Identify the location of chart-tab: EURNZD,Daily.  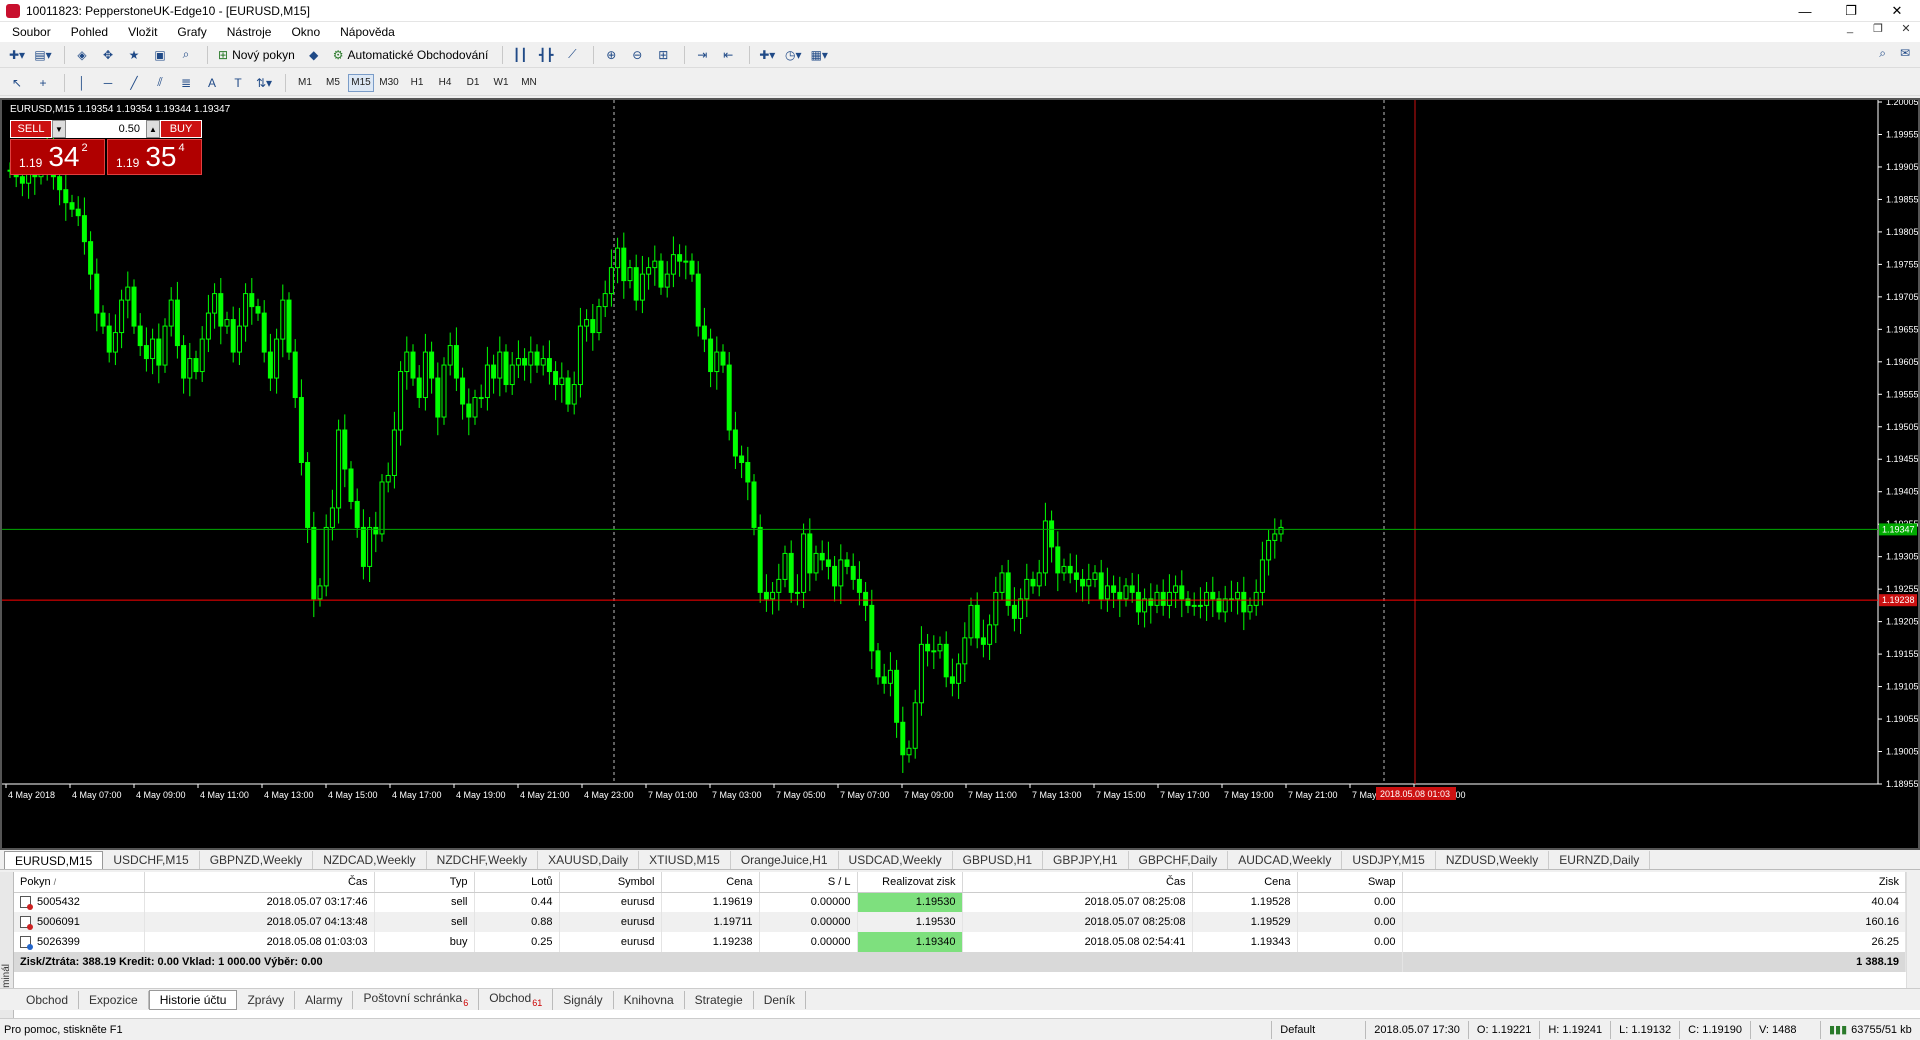
(1600, 860).